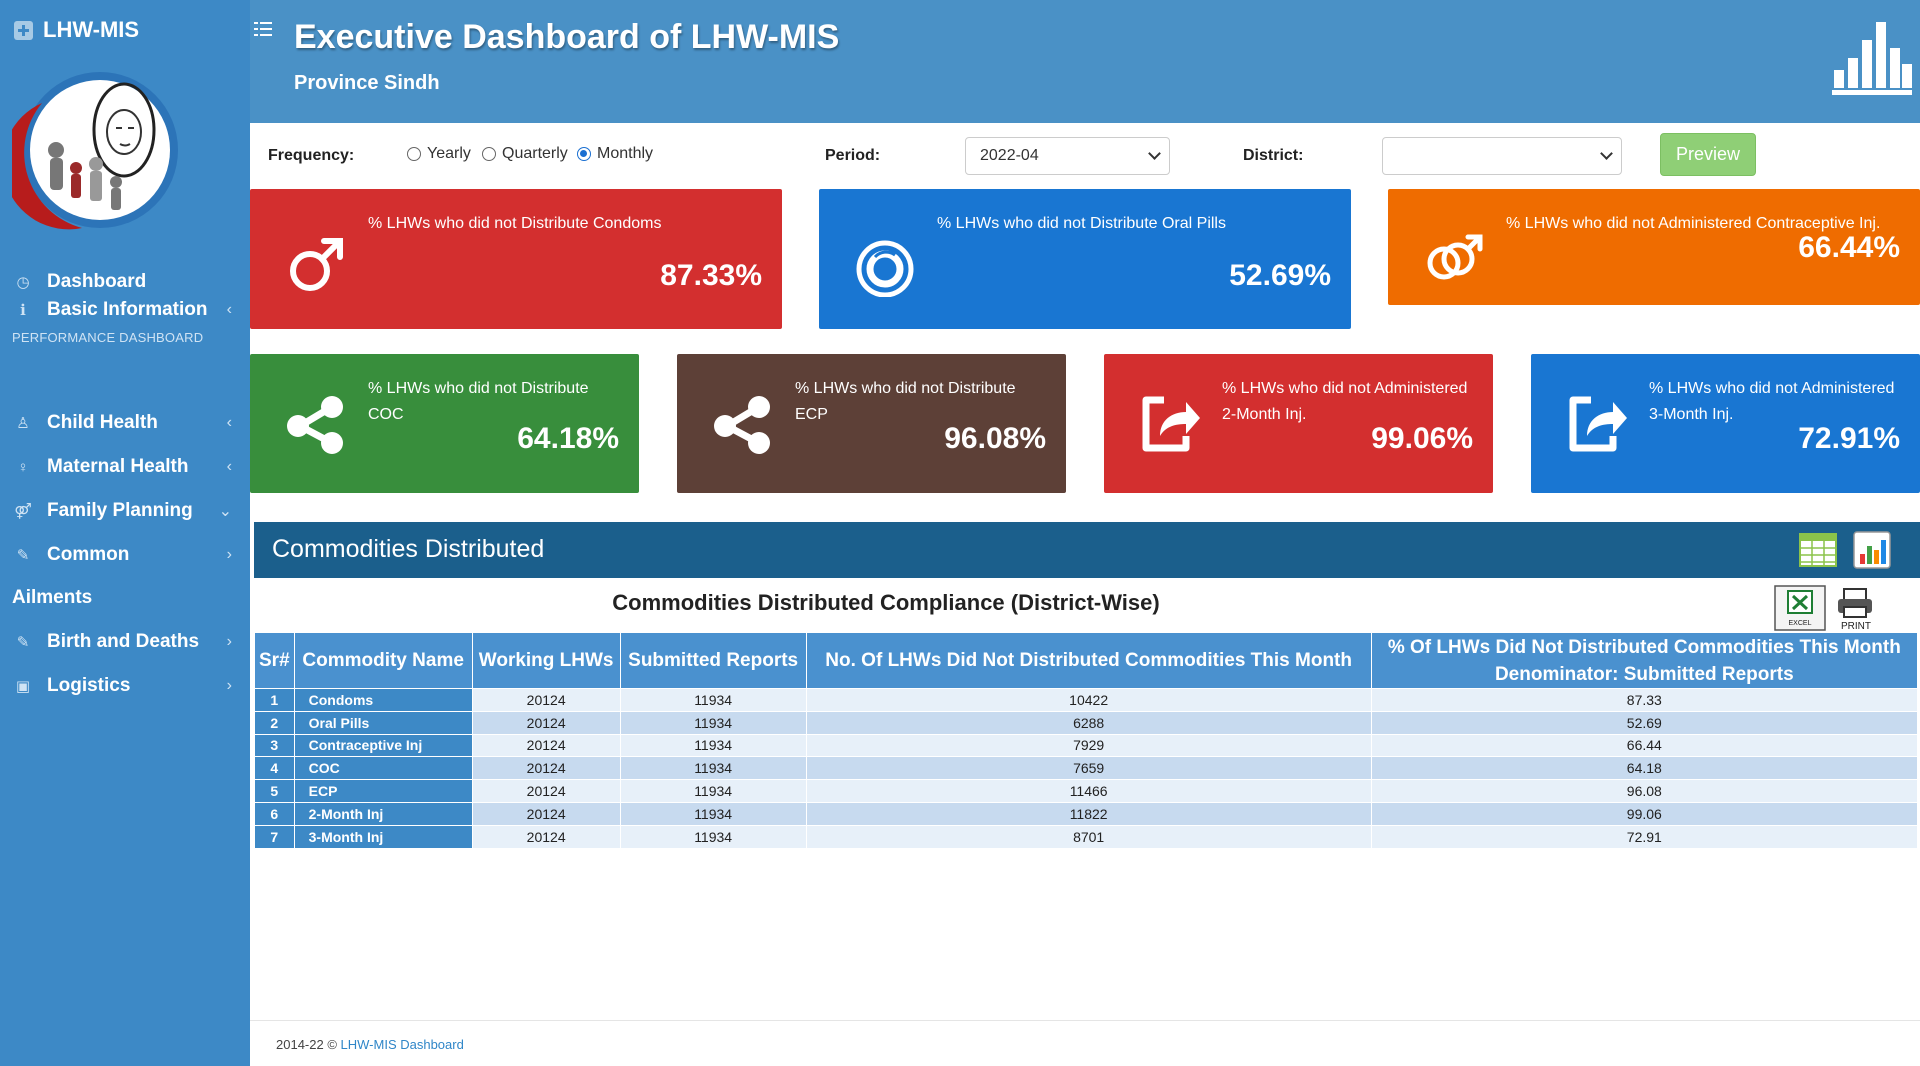  Describe the element at coordinates (871, 423) in the screenshot. I see `card-ecp: % LHWs who did not Distribute ECP 96.08%` at that location.